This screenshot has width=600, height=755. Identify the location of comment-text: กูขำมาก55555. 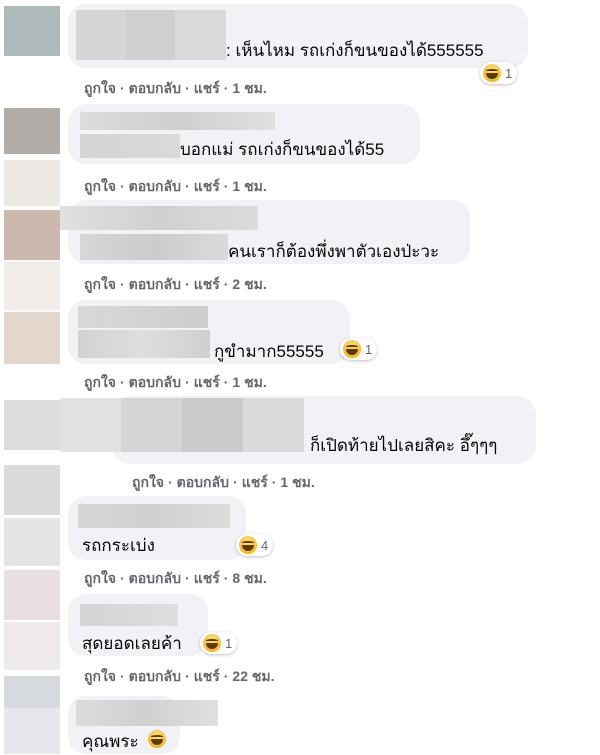
(269, 351).